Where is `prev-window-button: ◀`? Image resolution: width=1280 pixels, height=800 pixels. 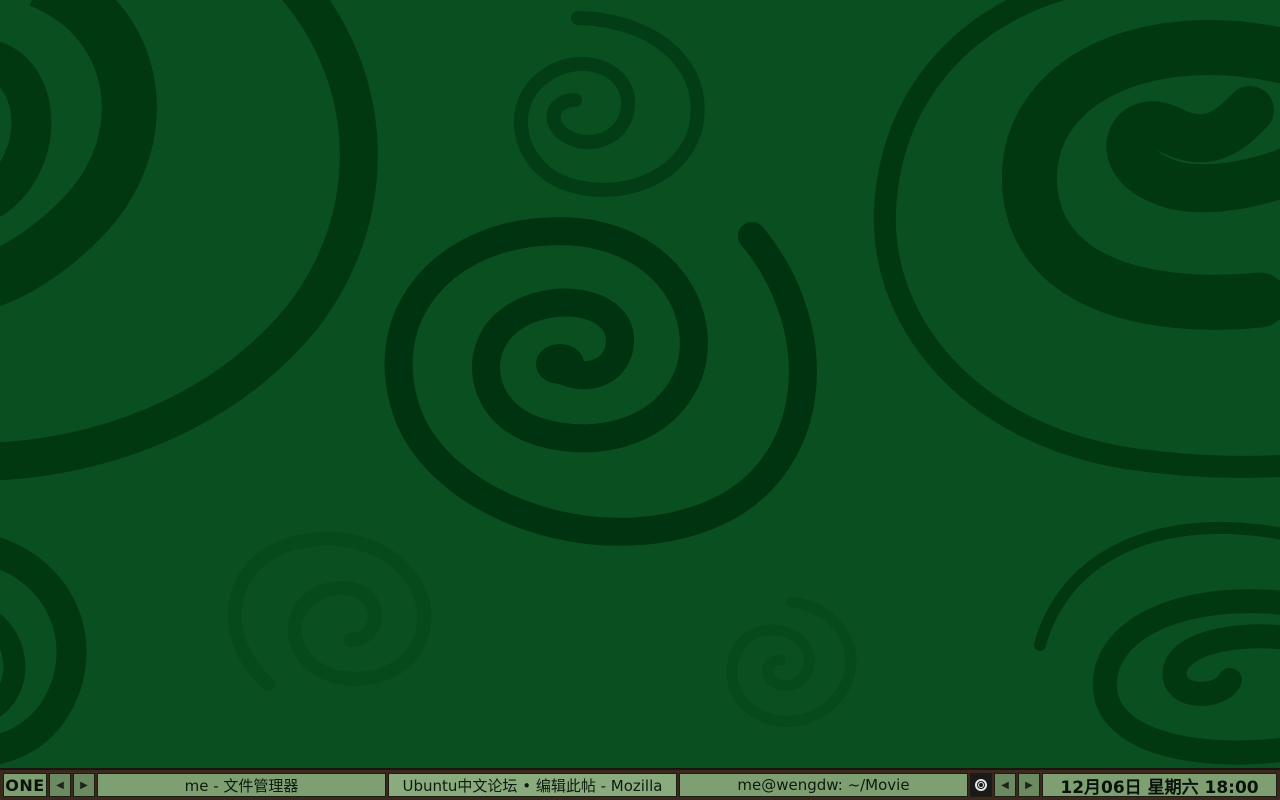 prev-window-button: ◀ is located at coordinates (1005, 785).